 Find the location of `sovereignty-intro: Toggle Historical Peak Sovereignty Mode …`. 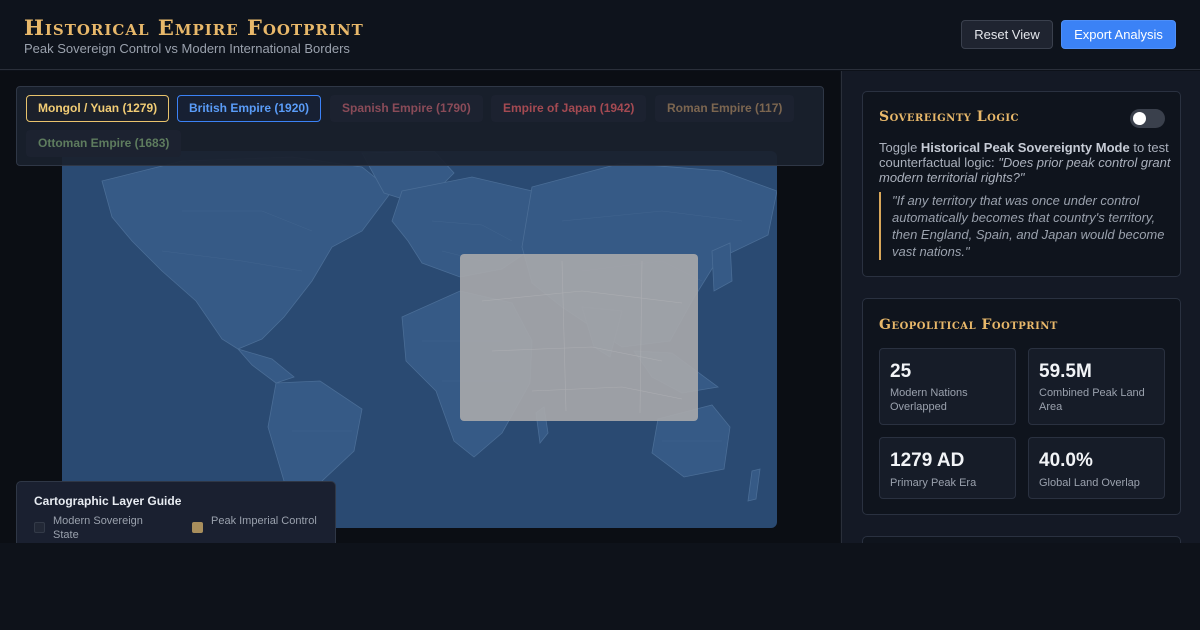

sovereignty-intro: Toggle Historical Peak Sovereignty Mode … is located at coordinates (1025, 162).